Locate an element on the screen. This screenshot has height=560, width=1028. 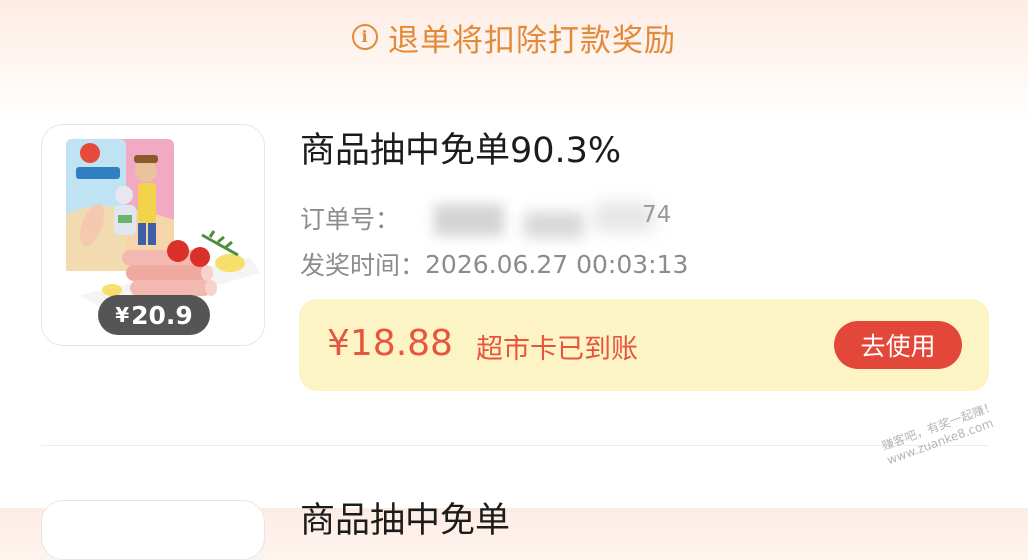
award-time-row: 发奖时间： 2026.06.27 00:03:13 is located at coordinates (494, 264).